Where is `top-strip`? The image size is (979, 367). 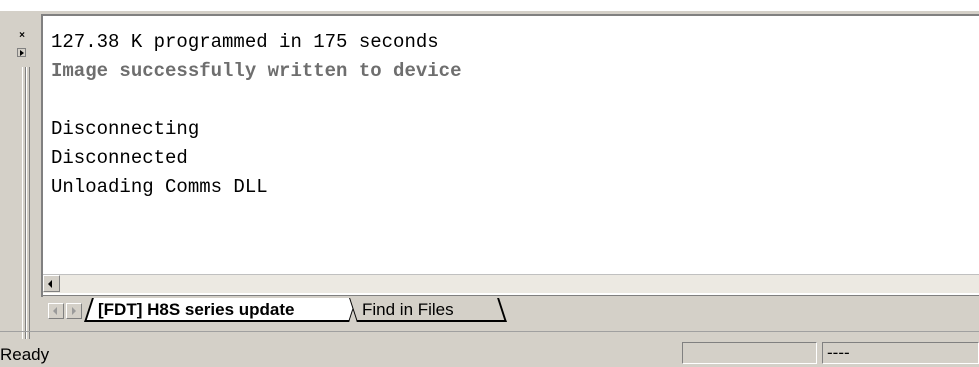
top-strip is located at coordinates (489, 5).